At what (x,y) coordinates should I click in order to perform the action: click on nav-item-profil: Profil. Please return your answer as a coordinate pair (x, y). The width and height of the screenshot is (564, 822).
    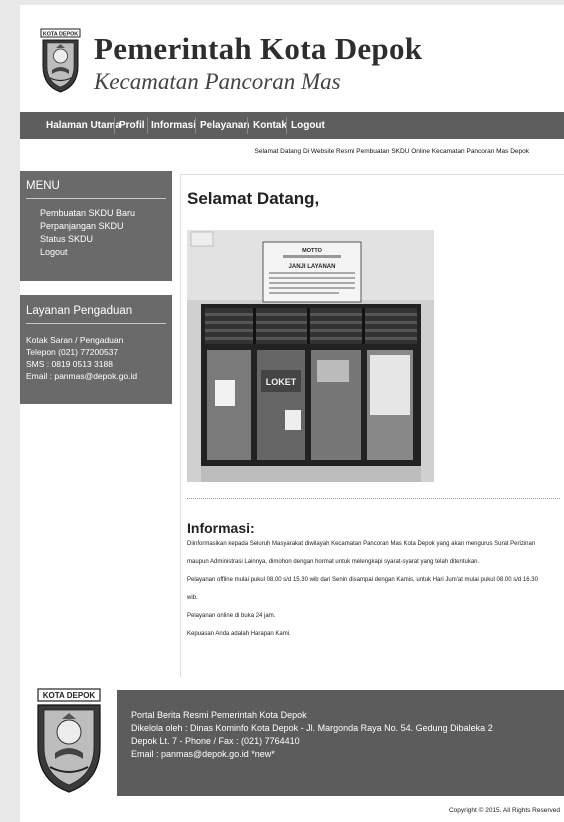
    Looking at the image, I should click on (132, 125).